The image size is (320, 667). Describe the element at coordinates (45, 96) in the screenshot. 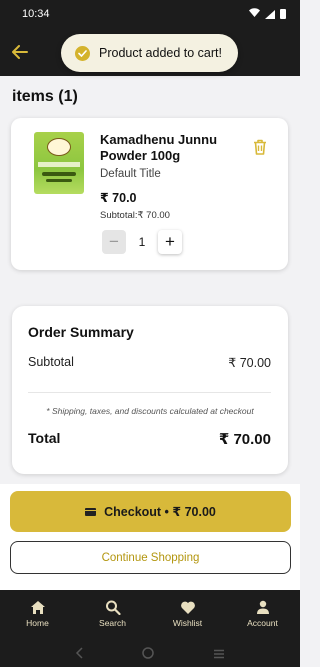

I see `items-heading: items (1)` at that location.